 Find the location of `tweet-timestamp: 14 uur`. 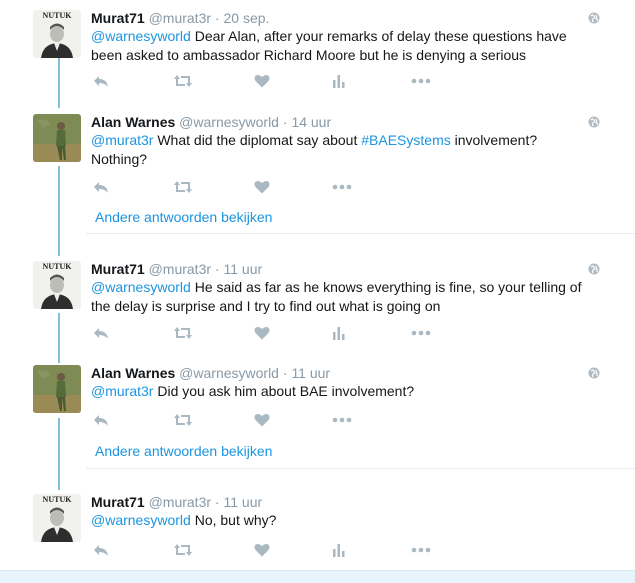

tweet-timestamp: 14 uur is located at coordinates (311, 122).